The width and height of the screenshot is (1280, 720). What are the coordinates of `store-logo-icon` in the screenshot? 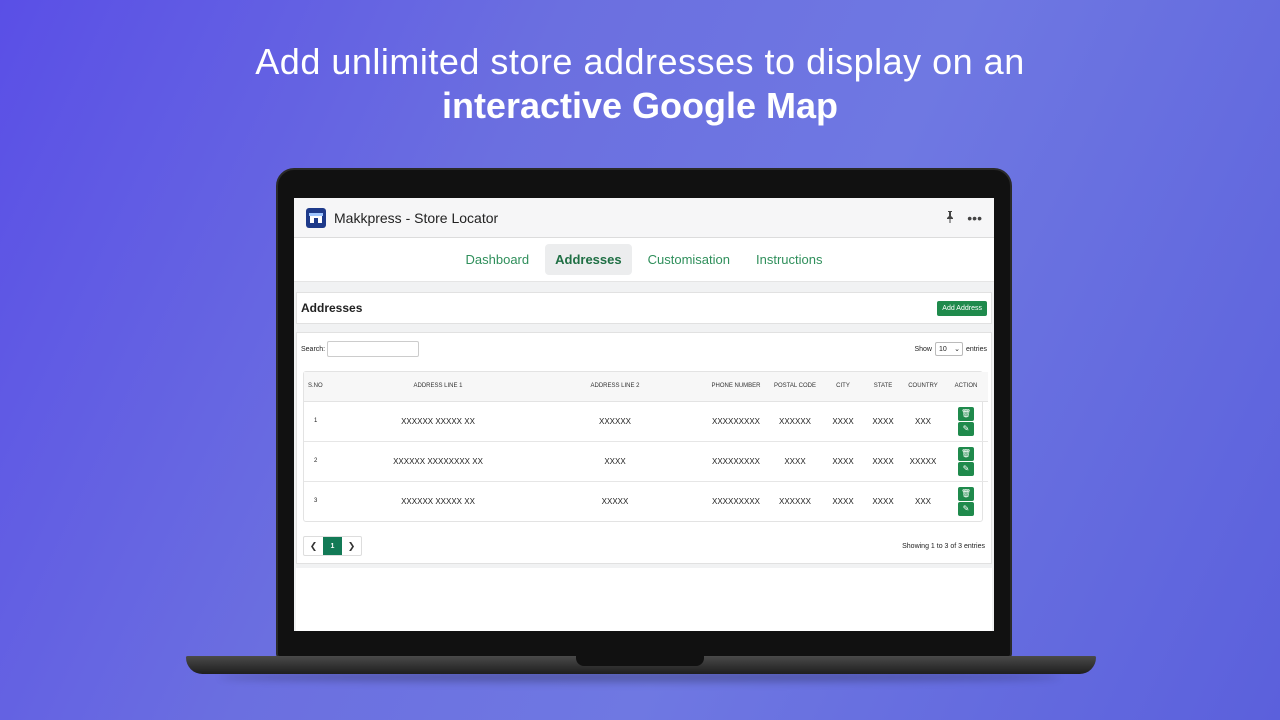 It's located at (316, 217).